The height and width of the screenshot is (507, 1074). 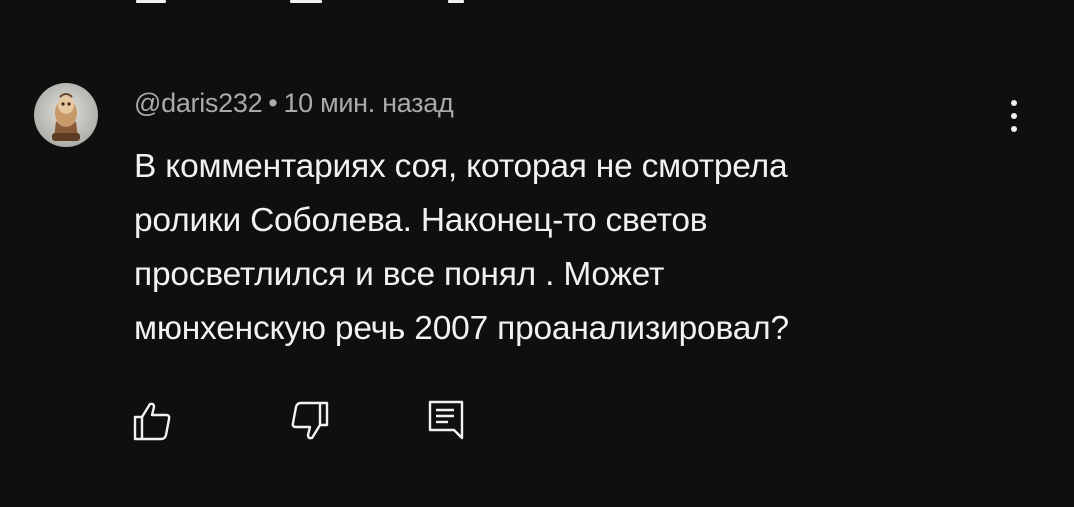 I want to click on more-vert-icon, so click(x=1014, y=116).